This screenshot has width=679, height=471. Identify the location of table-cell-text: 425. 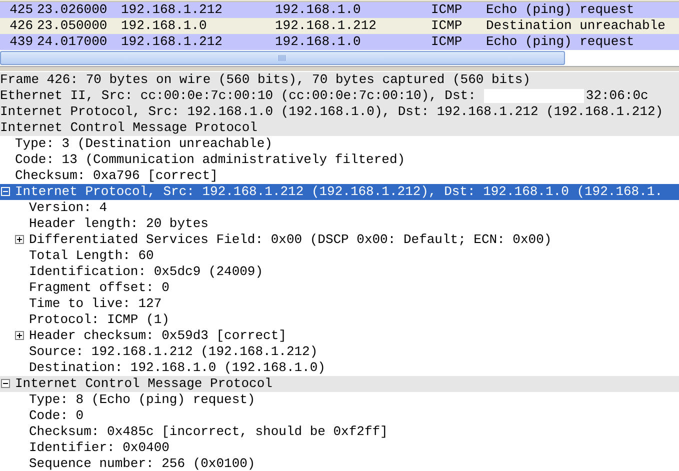
(20, 10).